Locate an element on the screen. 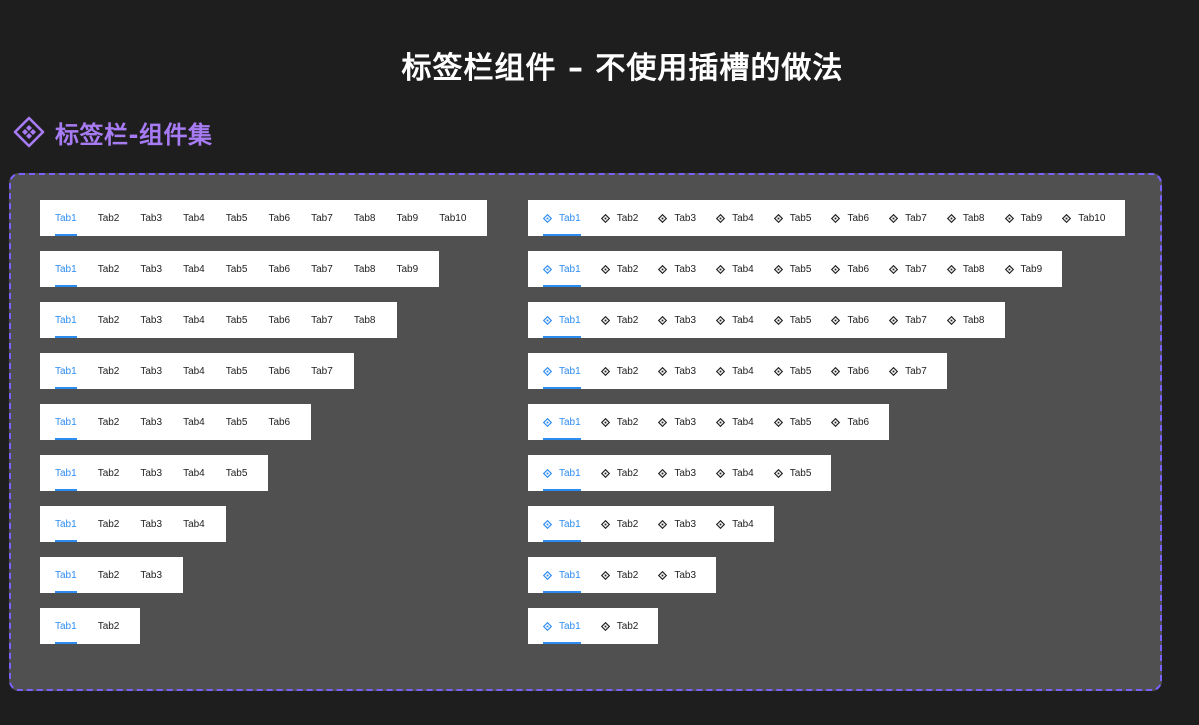 The width and height of the screenshot is (1199, 725). component-set-header: 标签栏-组件集 is located at coordinates (112, 132).